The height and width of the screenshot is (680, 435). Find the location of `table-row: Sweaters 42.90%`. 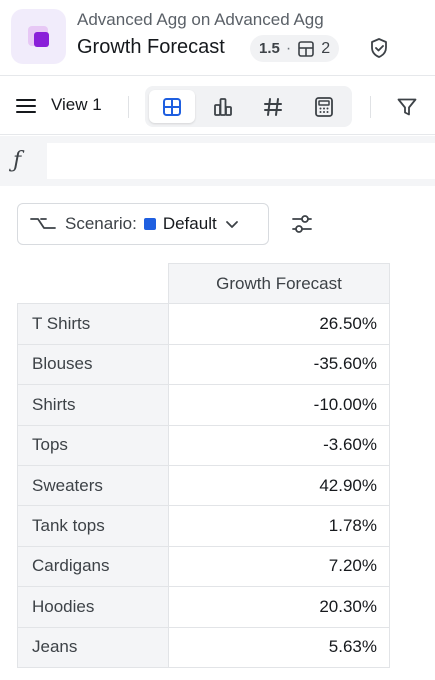

table-row: Sweaters 42.90% is located at coordinates (203, 485).